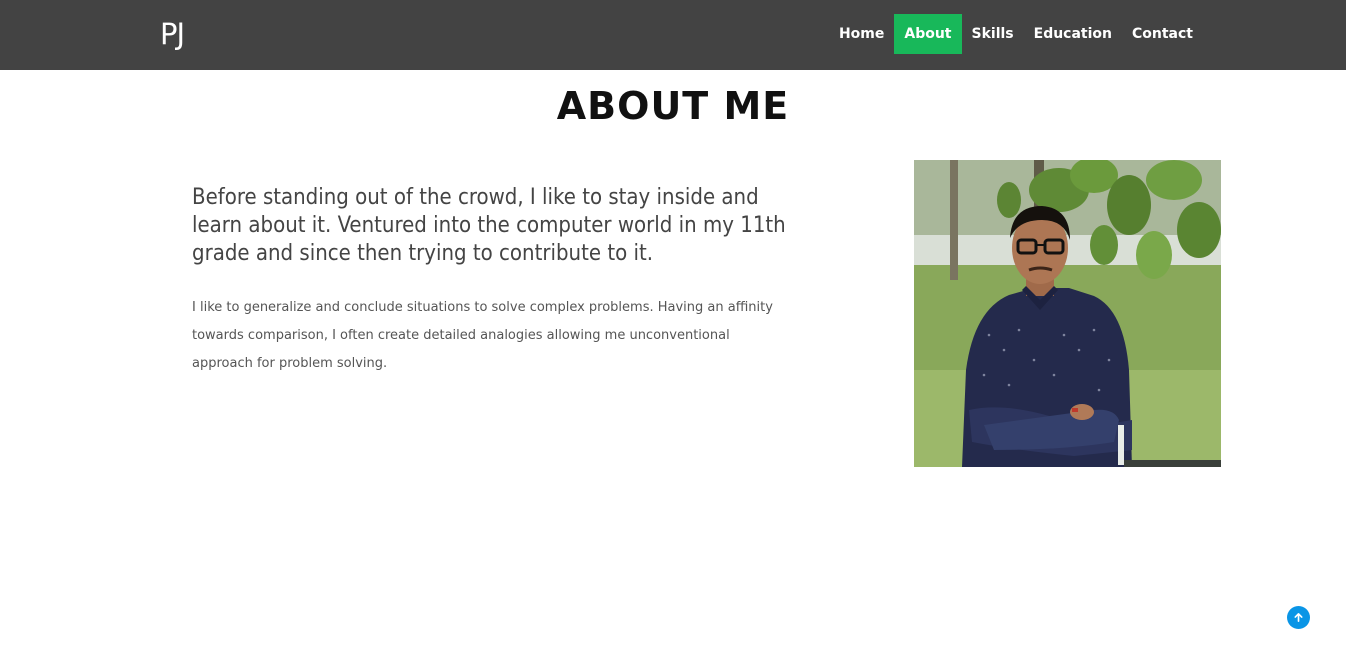 This screenshot has width=1346, height=661. I want to click on nav-link-about: About, so click(928, 34).